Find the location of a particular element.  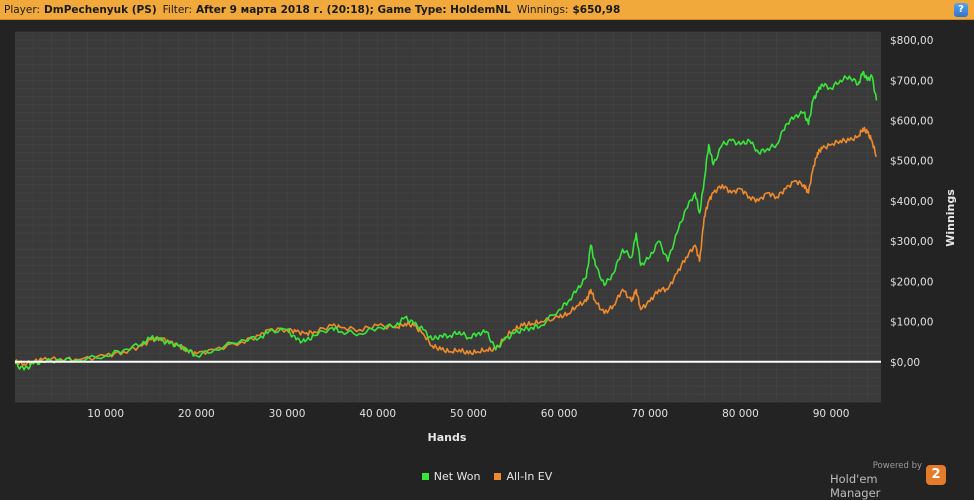

y-tick-label: $800,00 is located at coordinates (911, 41).